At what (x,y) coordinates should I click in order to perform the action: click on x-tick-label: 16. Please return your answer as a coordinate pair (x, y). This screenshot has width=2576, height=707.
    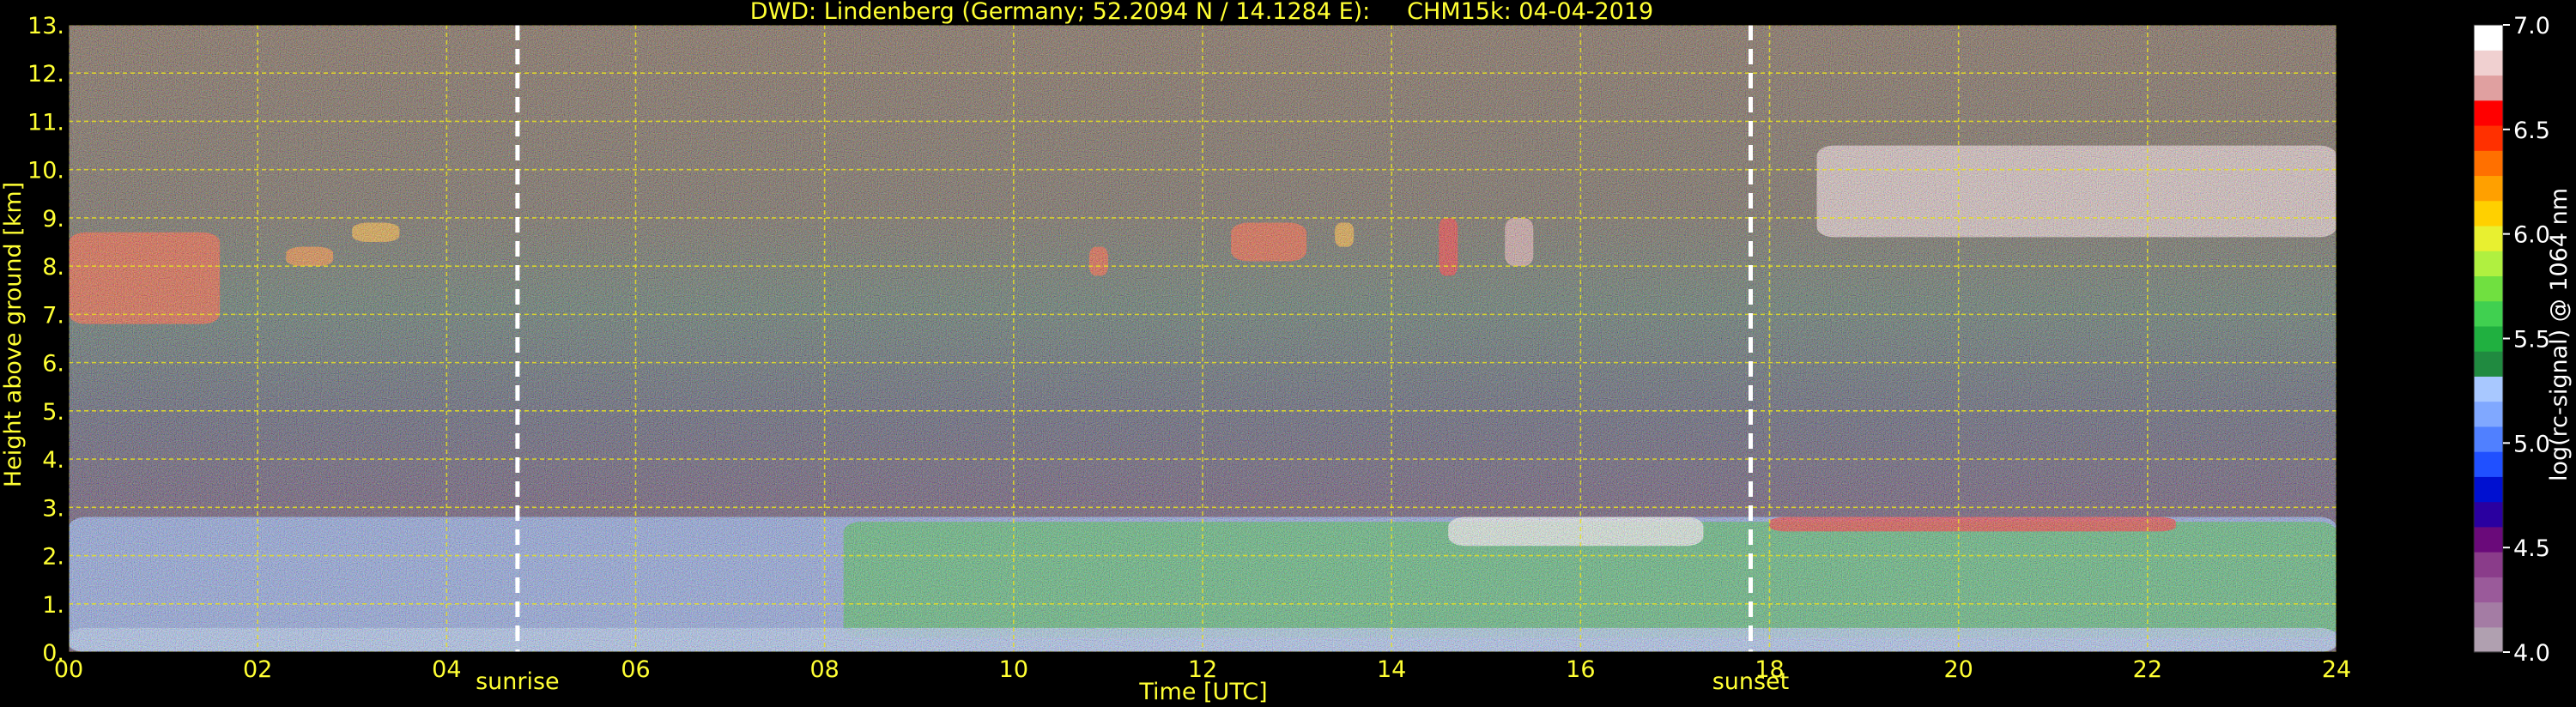
    Looking at the image, I should click on (1580, 670).